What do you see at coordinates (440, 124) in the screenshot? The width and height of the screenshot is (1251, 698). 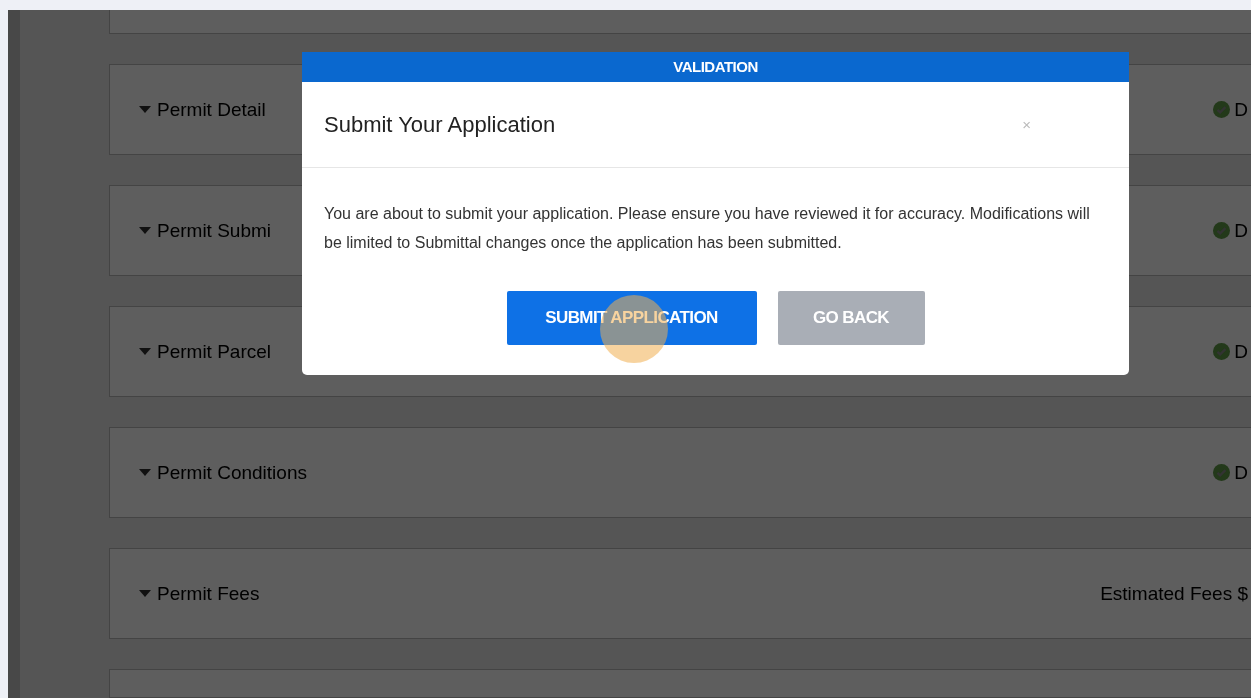 I see `dialog-title: Submit Your Application` at bounding box center [440, 124].